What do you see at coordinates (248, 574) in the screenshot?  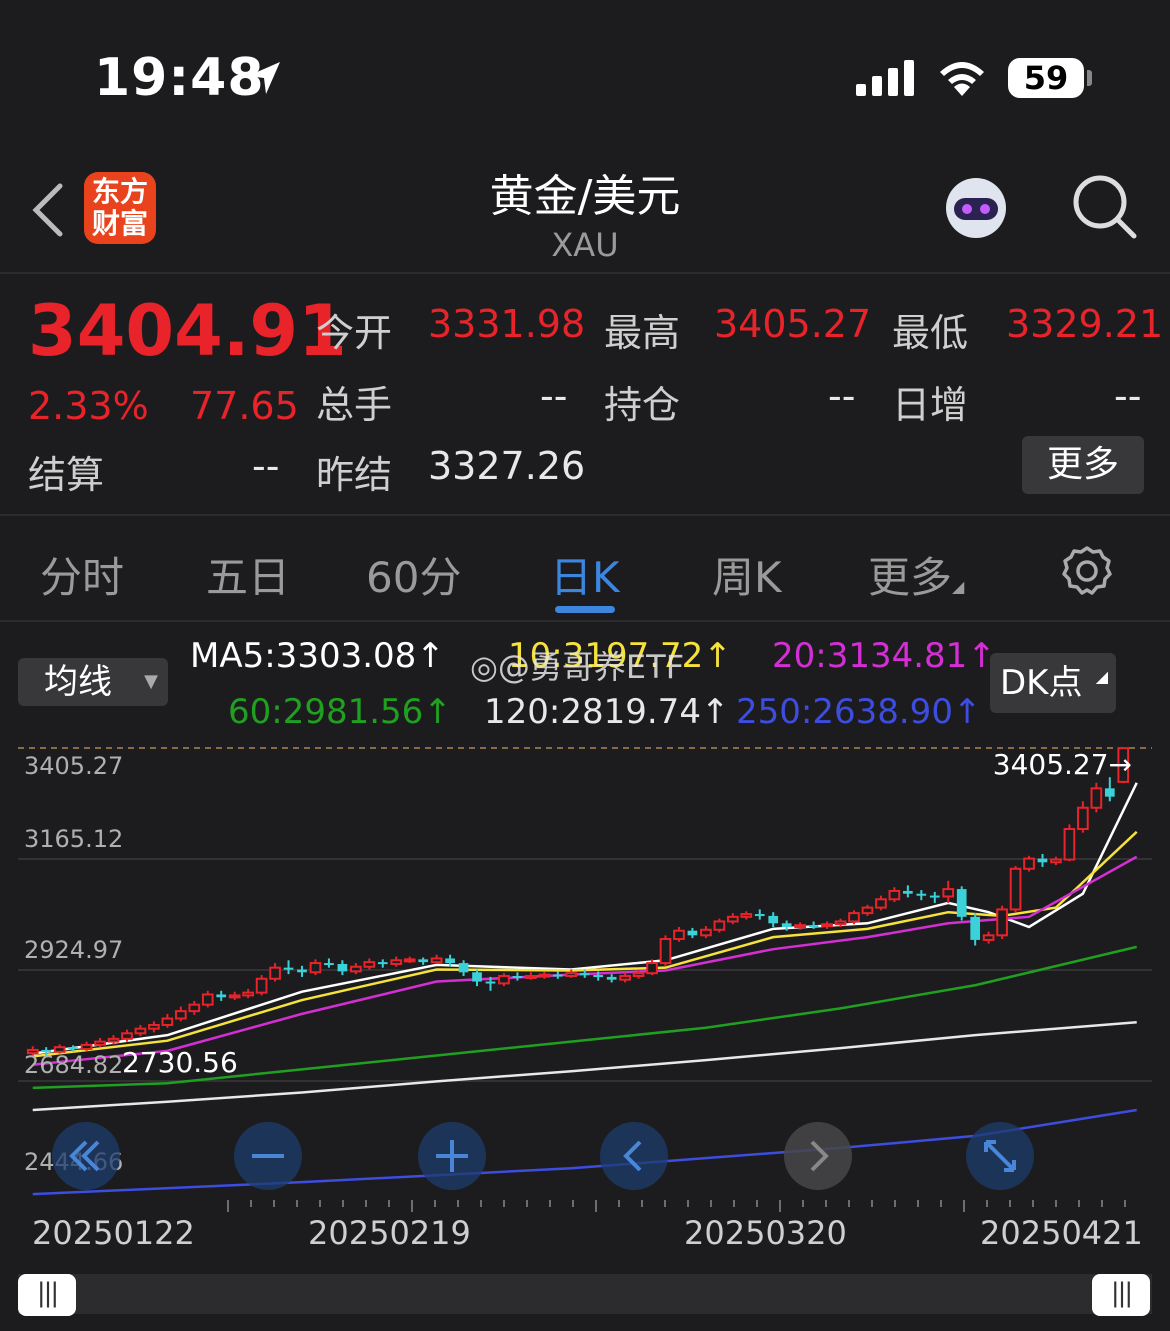 I see `tab-five-day: 五日` at bounding box center [248, 574].